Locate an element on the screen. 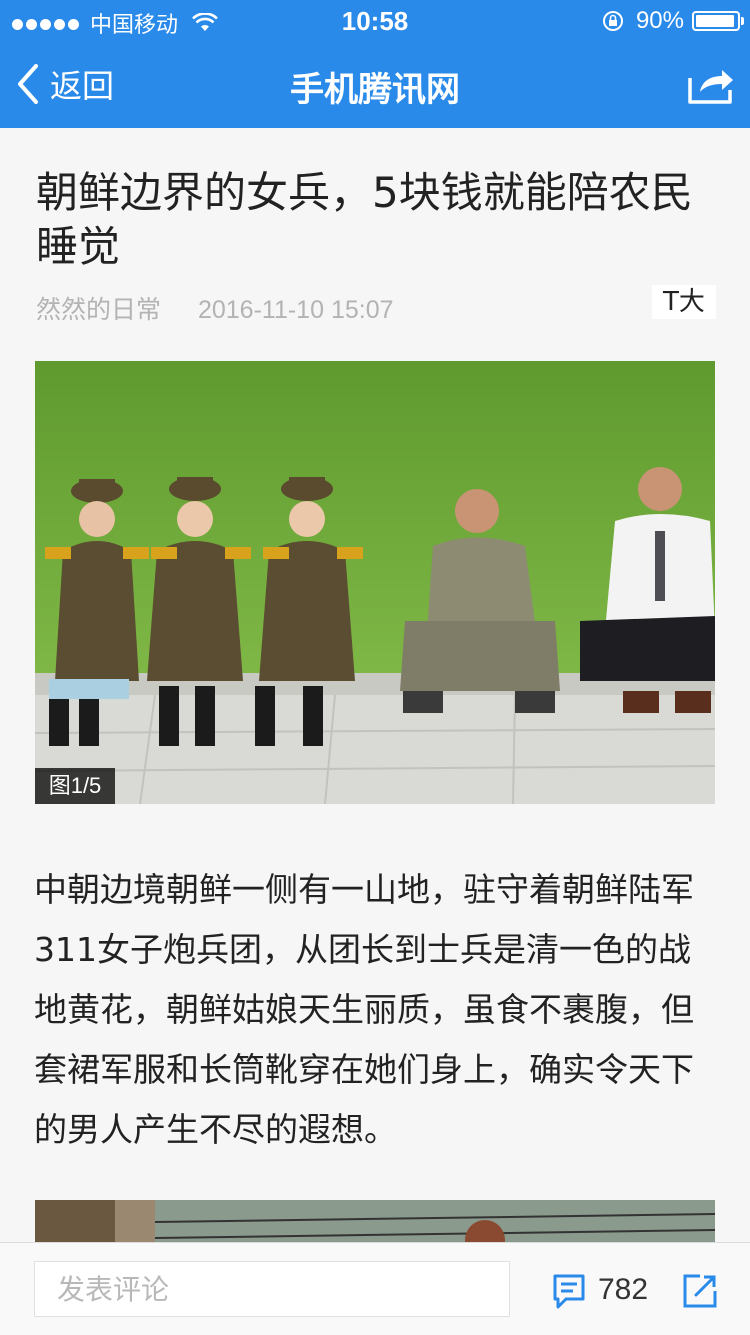 The height and width of the screenshot is (1335, 750). nav-bar: 返回 手机腾讯网 is located at coordinates (375, 84).